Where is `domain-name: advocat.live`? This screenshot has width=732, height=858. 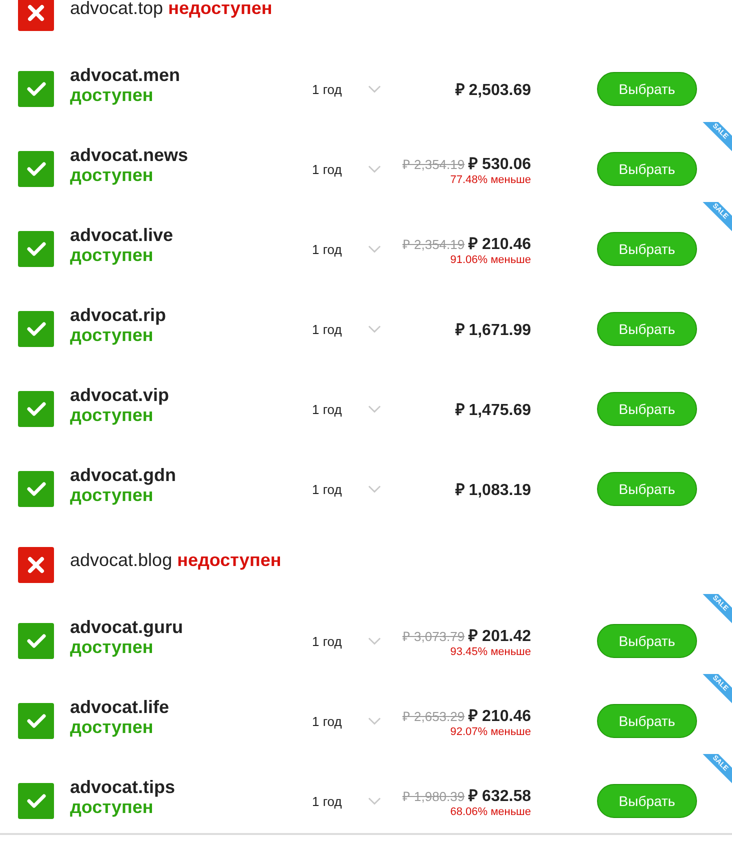
domain-name: advocat.live is located at coordinates (122, 235).